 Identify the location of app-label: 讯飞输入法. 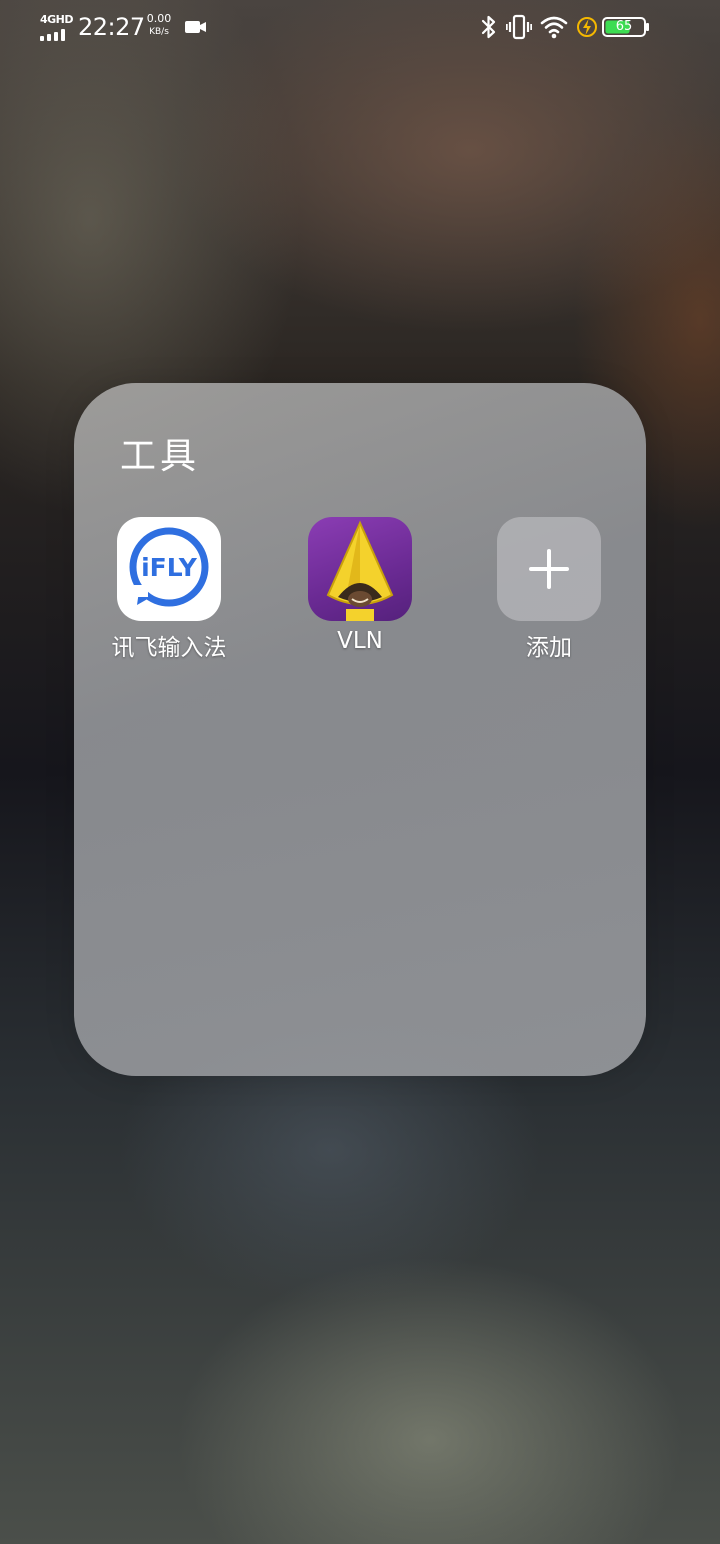
(169, 648).